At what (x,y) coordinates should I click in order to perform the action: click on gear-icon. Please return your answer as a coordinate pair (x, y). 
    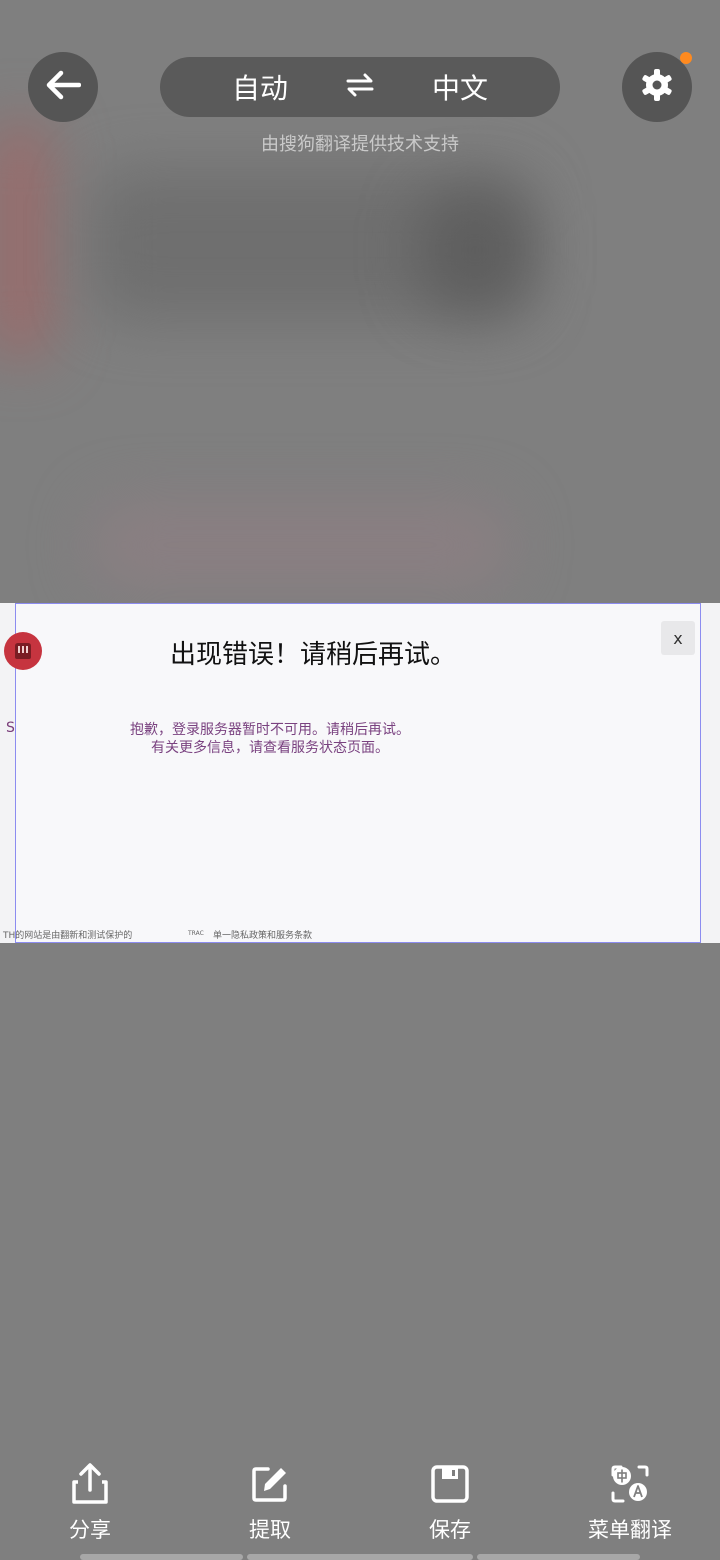
    Looking at the image, I should click on (657, 87).